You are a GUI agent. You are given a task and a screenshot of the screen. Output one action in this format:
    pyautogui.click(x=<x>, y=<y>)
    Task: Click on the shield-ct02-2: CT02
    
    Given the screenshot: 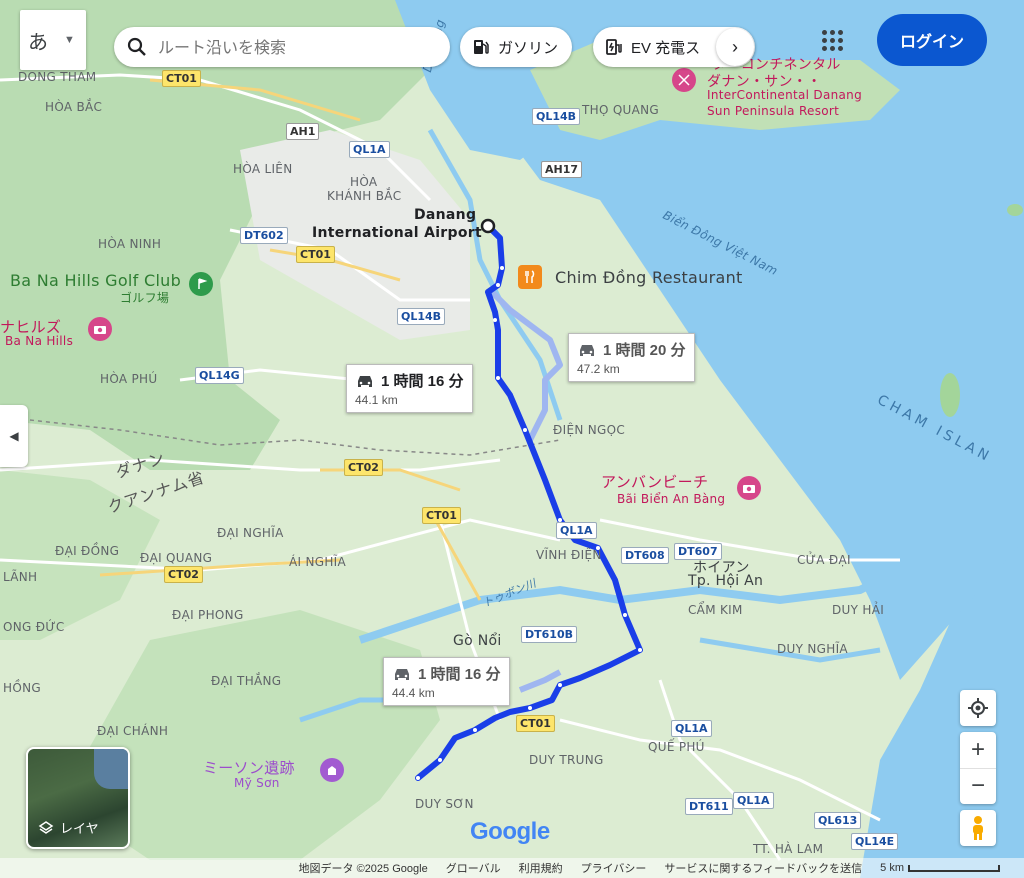 What is the action you would take?
    pyautogui.click(x=183, y=574)
    